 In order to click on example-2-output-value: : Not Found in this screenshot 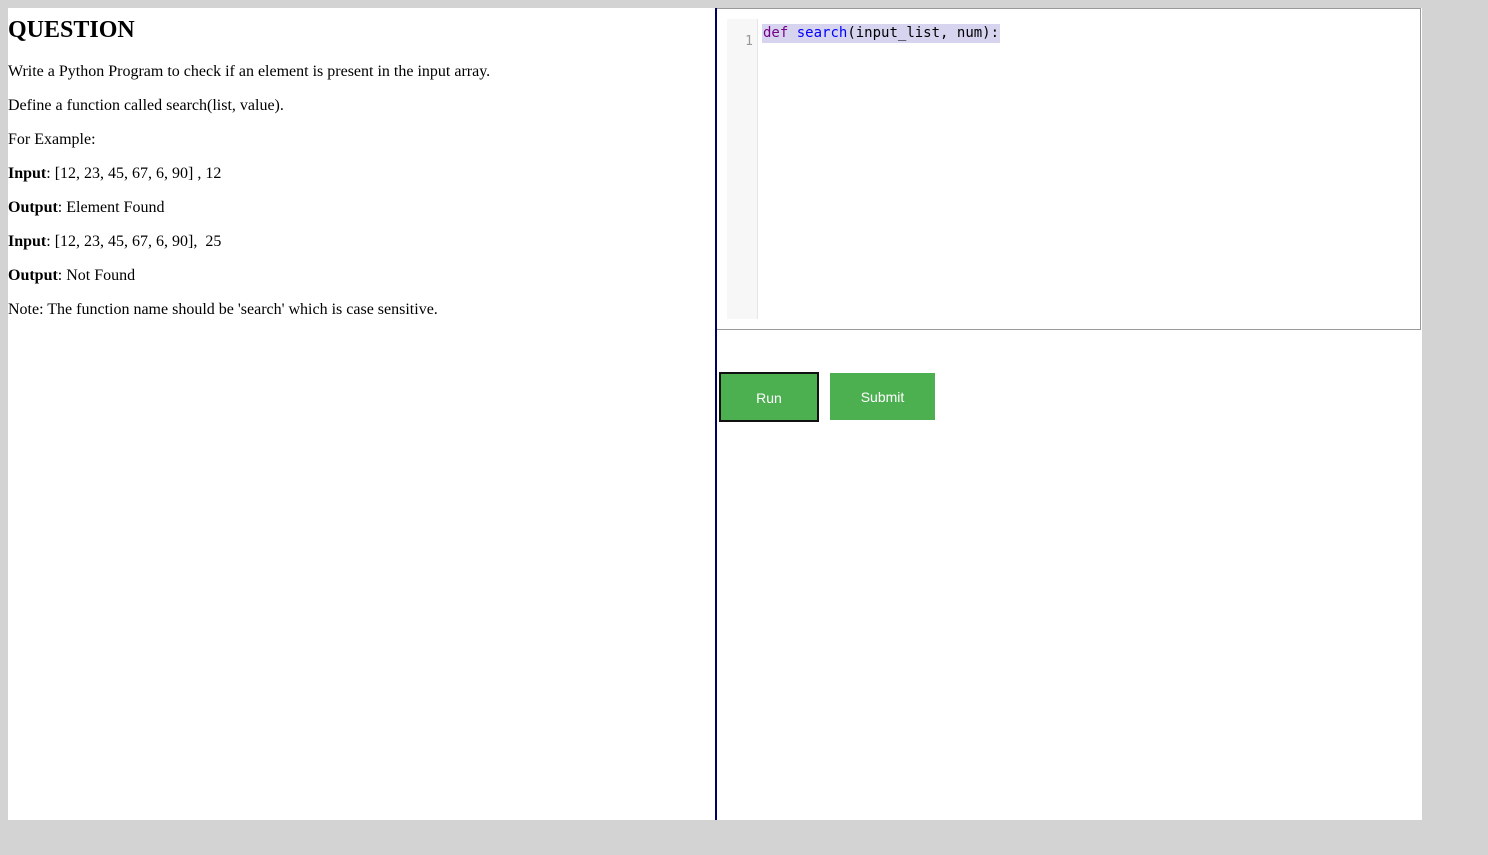, I will do `click(96, 275)`.